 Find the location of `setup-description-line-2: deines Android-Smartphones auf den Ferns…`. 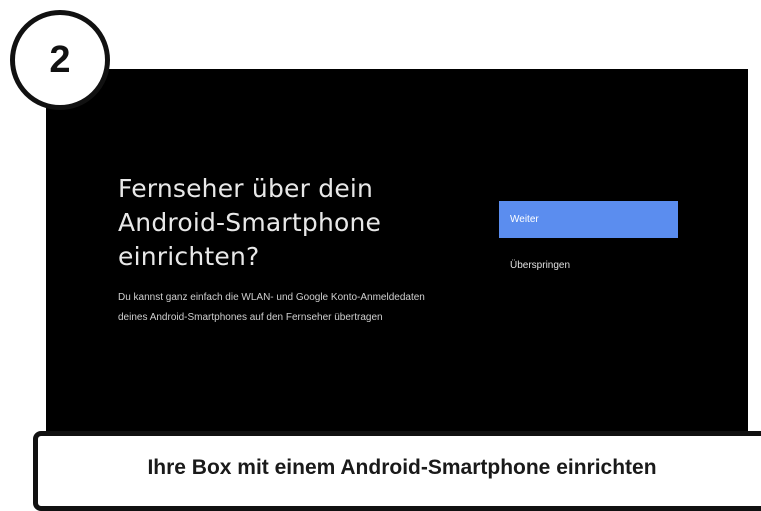

setup-description-line-2: deines Android-Smartphones auf den Ferns… is located at coordinates (250, 317).